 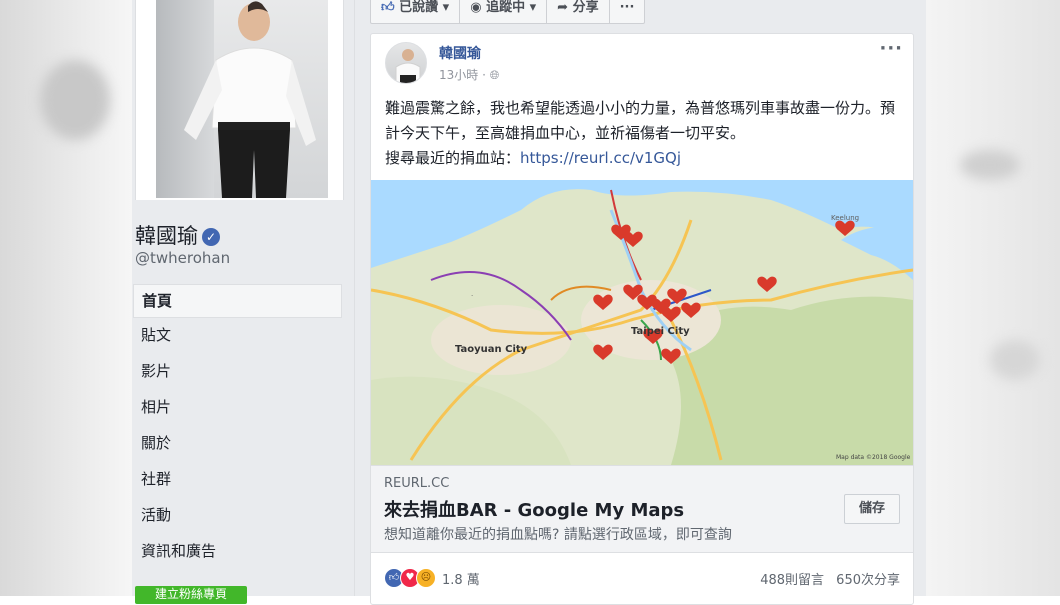 I want to click on page-name: 韓國瑜 ✓, so click(x=177, y=235).